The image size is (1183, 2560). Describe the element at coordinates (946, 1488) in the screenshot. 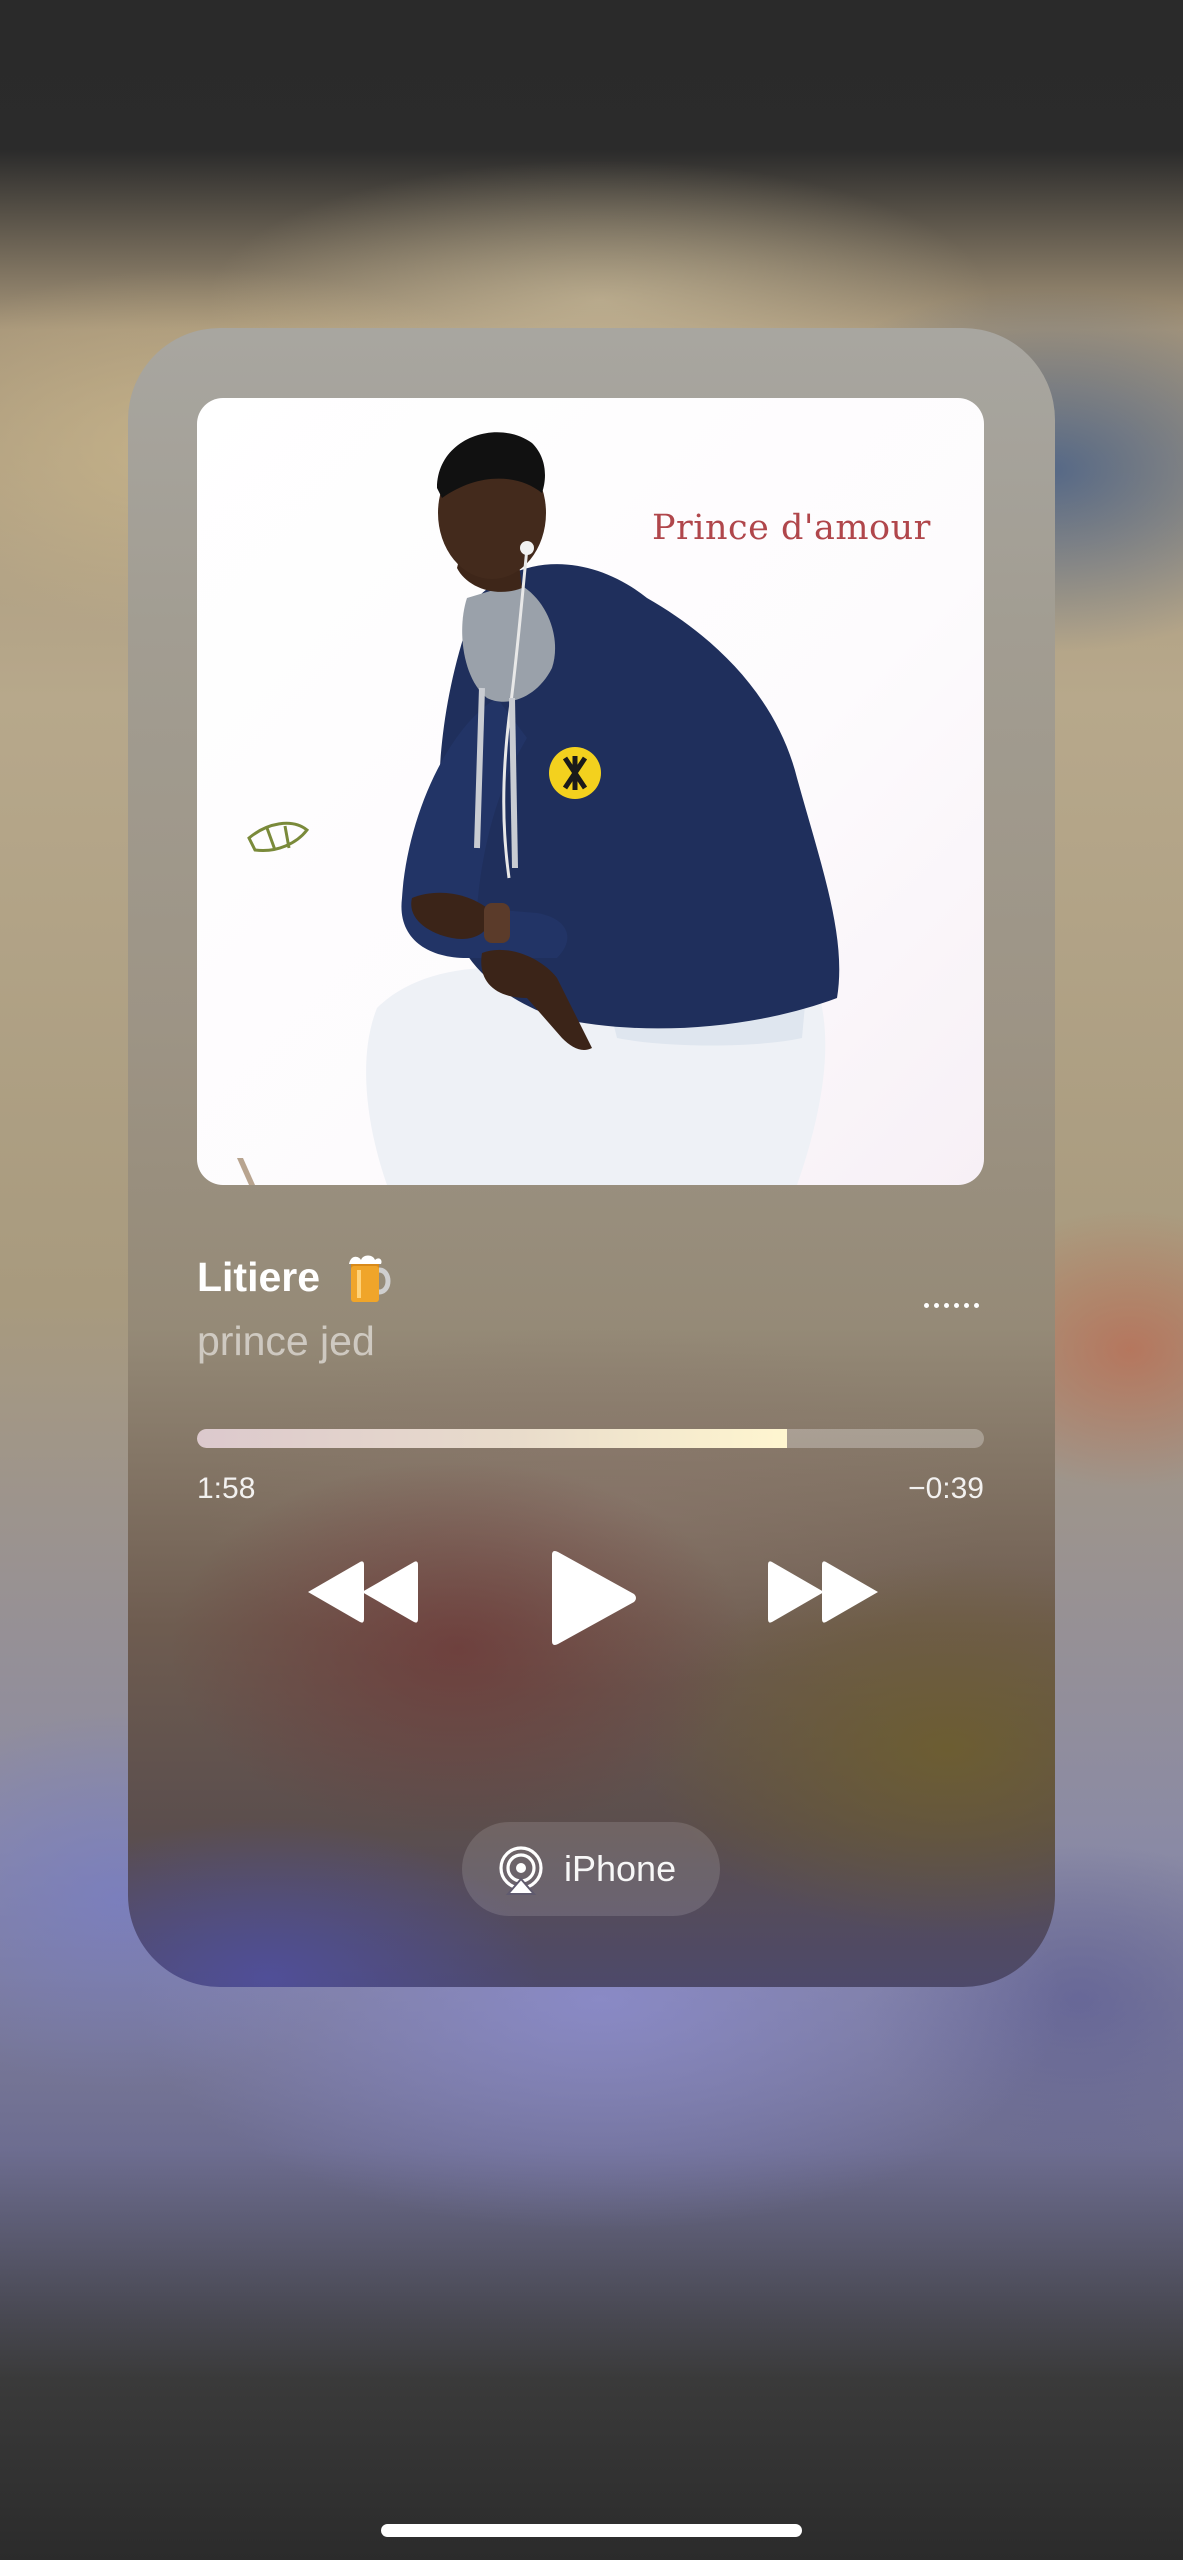

I see `remaining-time: −0:39` at that location.